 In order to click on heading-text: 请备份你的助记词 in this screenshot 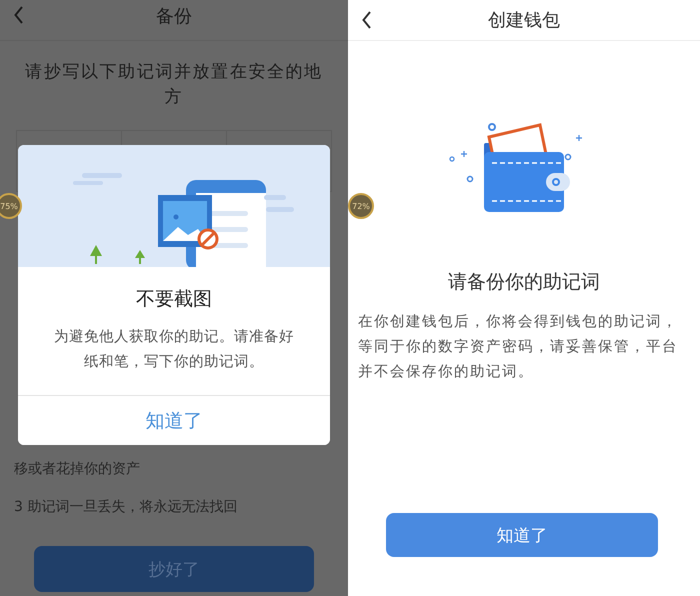, I will do `click(524, 282)`.